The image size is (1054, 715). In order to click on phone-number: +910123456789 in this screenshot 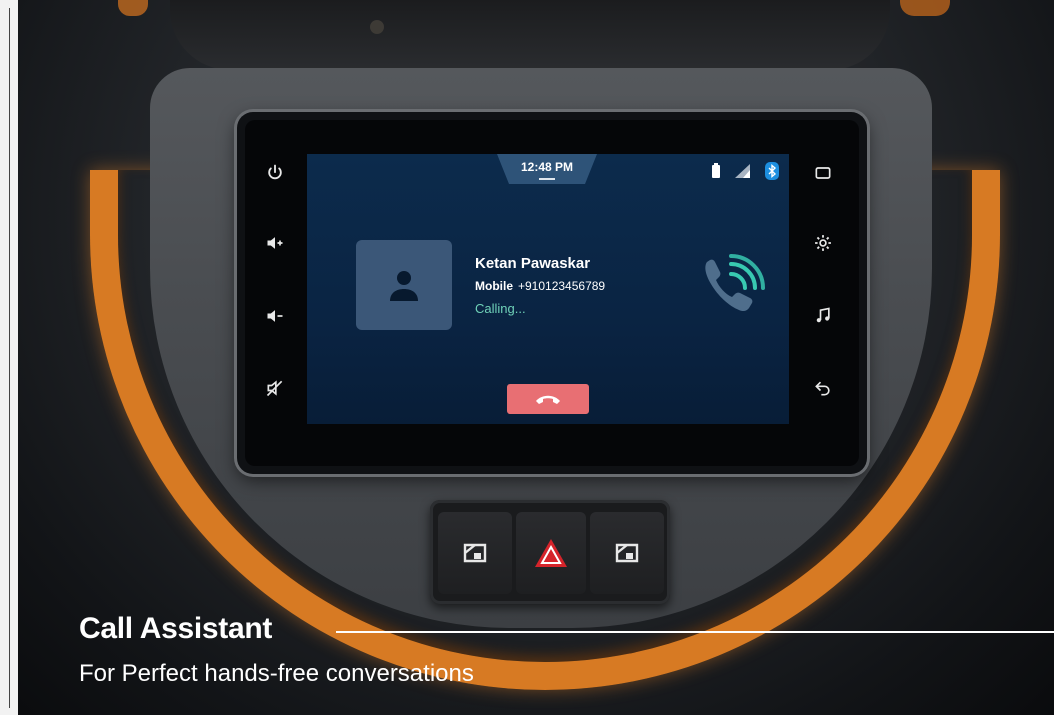, I will do `click(562, 286)`.